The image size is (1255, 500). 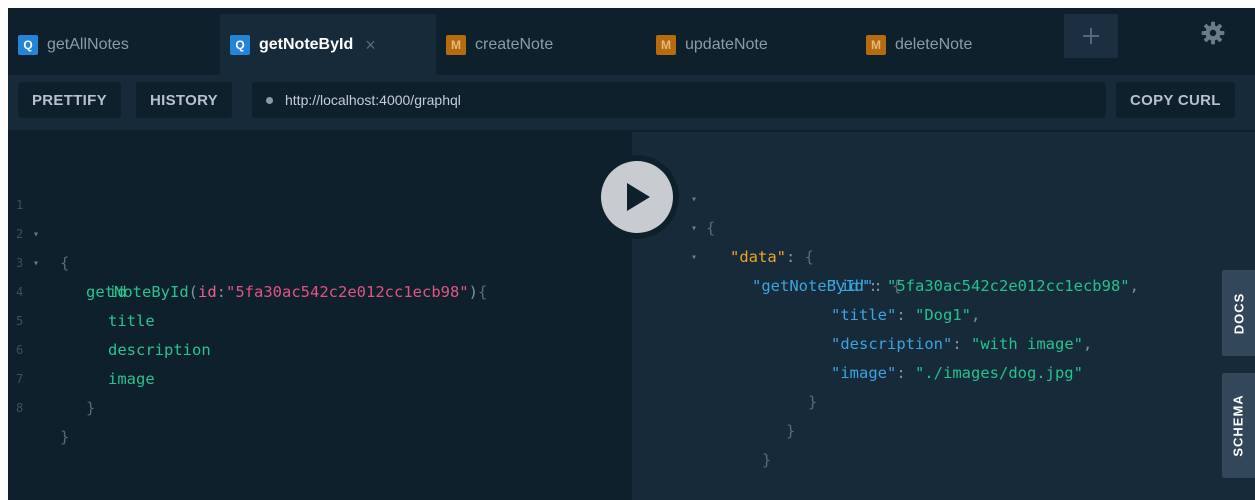 What do you see at coordinates (962, 344) in the screenshot?
I see `result-entry: "description": "with image",` at bounding box center [962, 344].